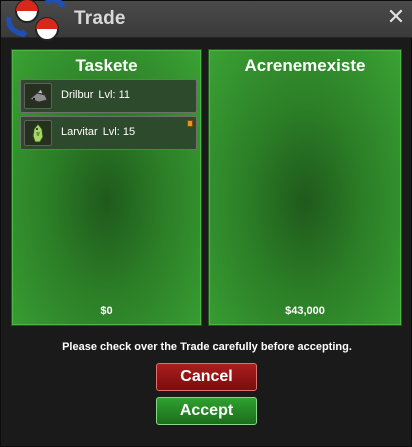 Image resolution: width=412 pixels, height=447 pixels. Describe the element at coordinates (305, 65) in the screenshot. I see `partner-trainer-name: Acrenemexiste` at that location.